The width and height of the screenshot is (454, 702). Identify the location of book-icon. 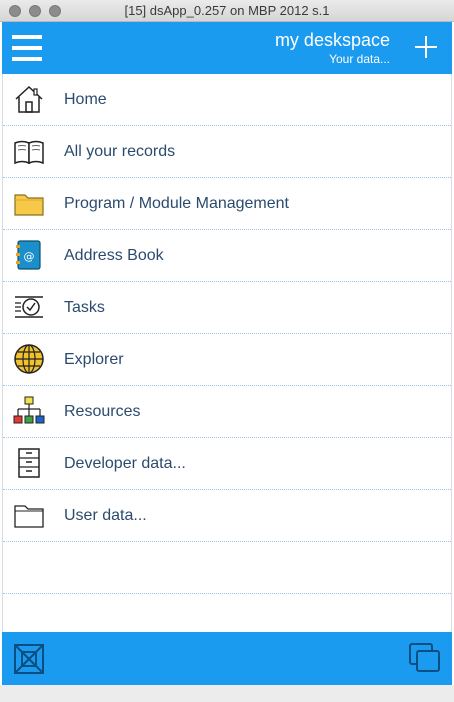
(29, 151).